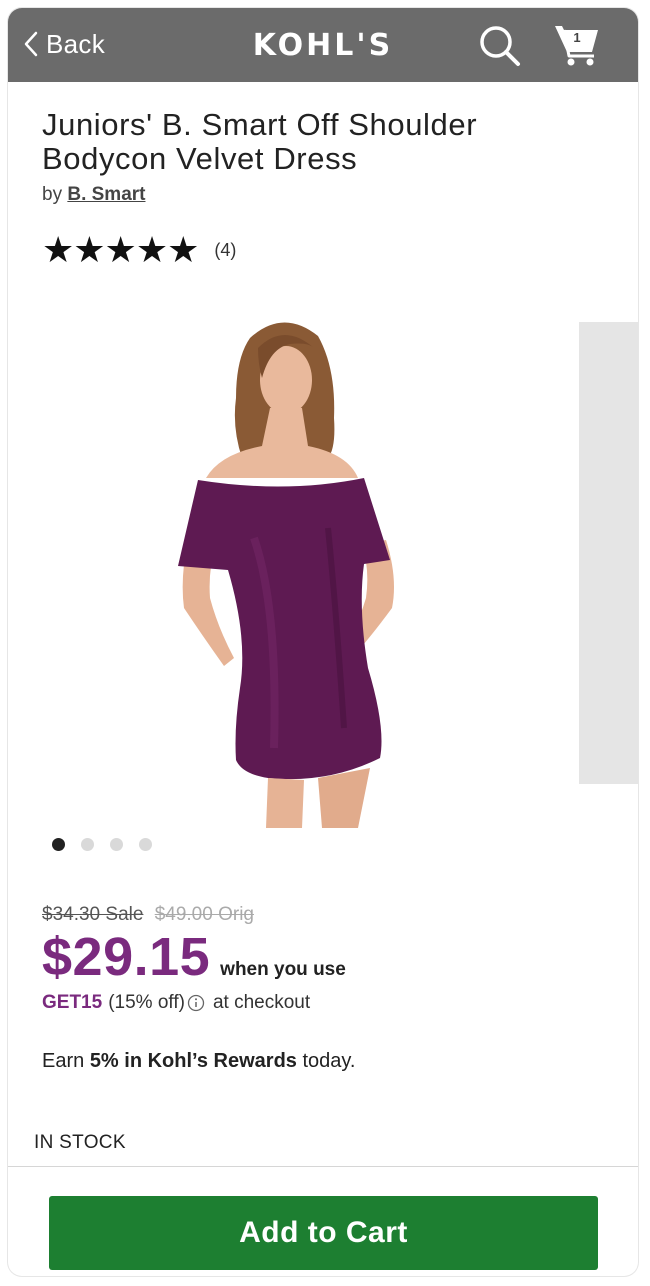  I want to click on top-nav-bar: Back KOHL'S 1, so click(323, 45).